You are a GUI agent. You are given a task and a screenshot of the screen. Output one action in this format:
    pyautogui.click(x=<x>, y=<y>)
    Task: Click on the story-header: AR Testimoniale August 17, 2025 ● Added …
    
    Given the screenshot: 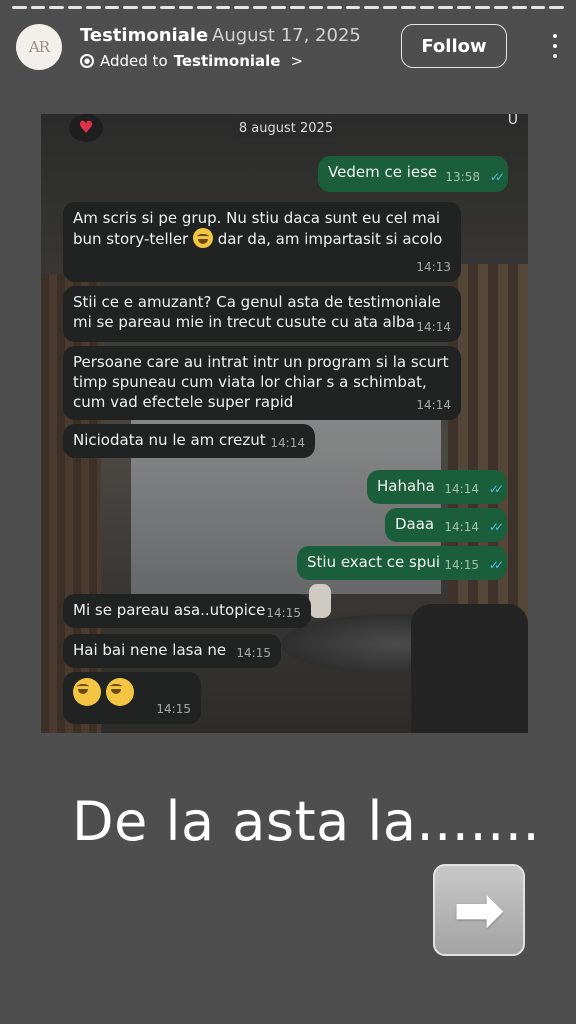 What is the action you would take?
    pyautogui.click(x=288, y=48)
    